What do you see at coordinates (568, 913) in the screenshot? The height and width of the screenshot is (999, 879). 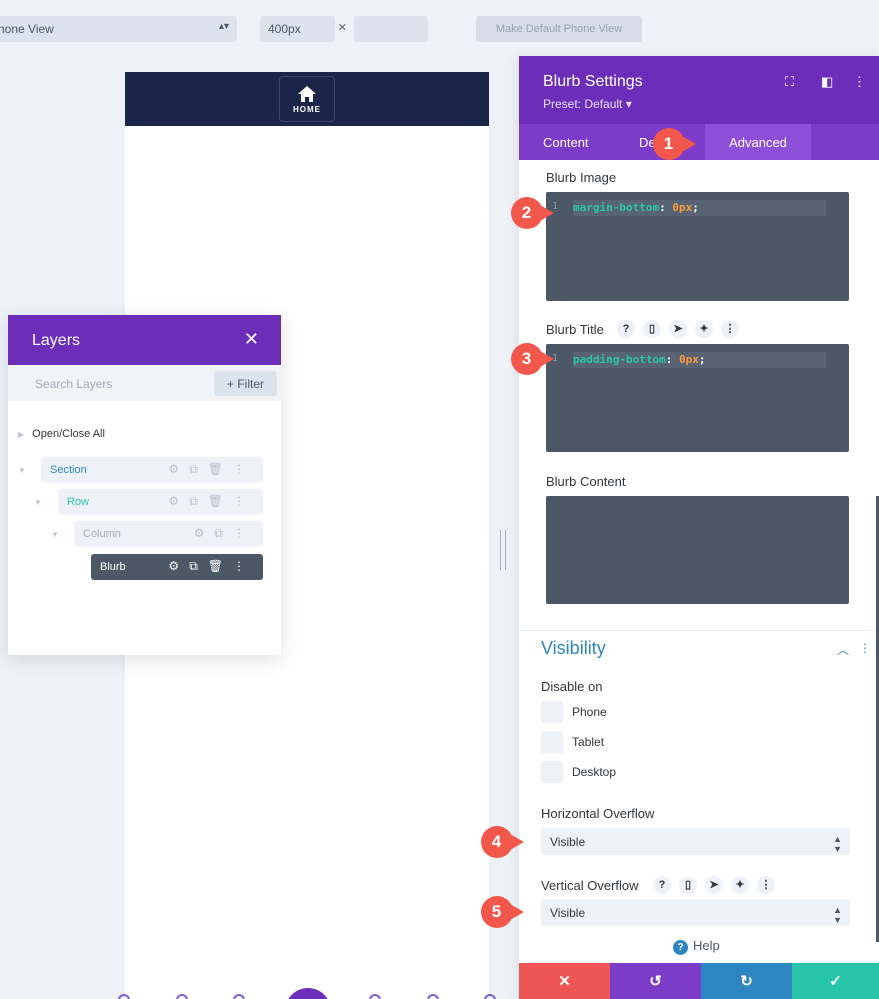 I see `select-value: Visible` at bounding box center [568, 913].